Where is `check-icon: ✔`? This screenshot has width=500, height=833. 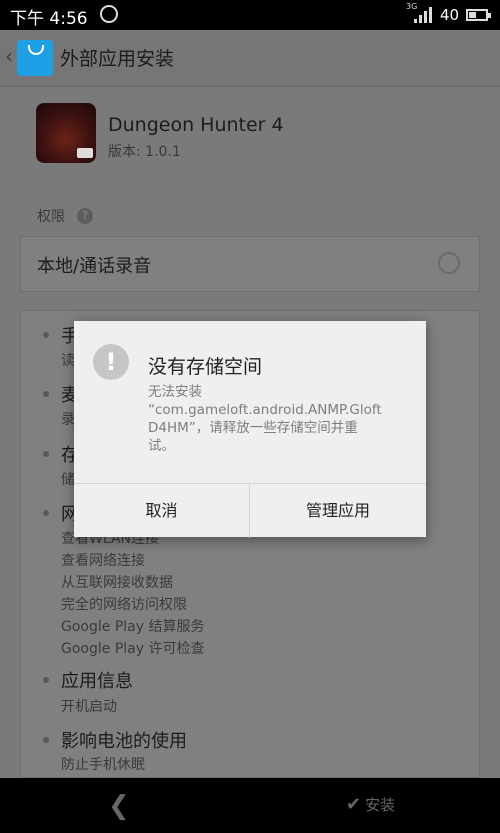 check-icon: ✔ is located at coordinates (354, 804).